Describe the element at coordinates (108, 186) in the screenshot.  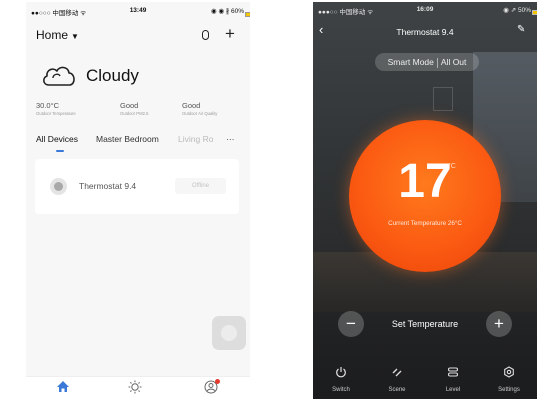
I see `device-name: Thermostat 9.4` at that location.